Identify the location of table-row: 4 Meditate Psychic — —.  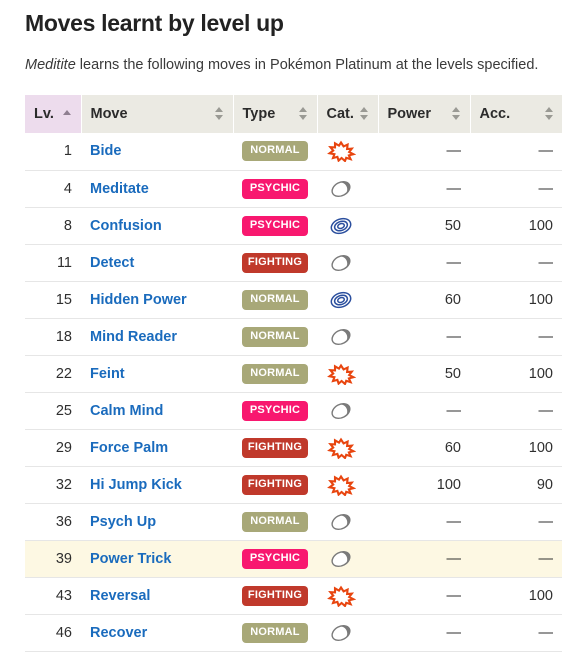
(293, 189).